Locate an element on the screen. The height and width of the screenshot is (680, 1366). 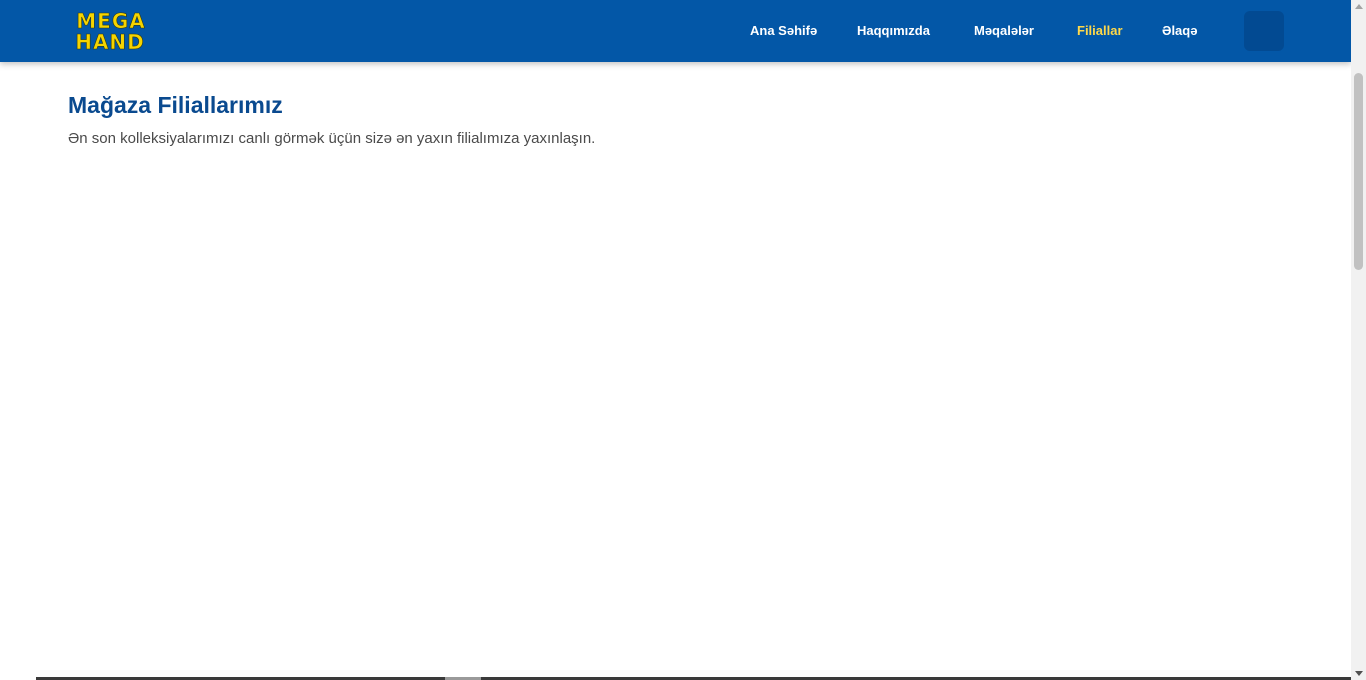
scroll-thumb is located at coordinates (1358, 171).